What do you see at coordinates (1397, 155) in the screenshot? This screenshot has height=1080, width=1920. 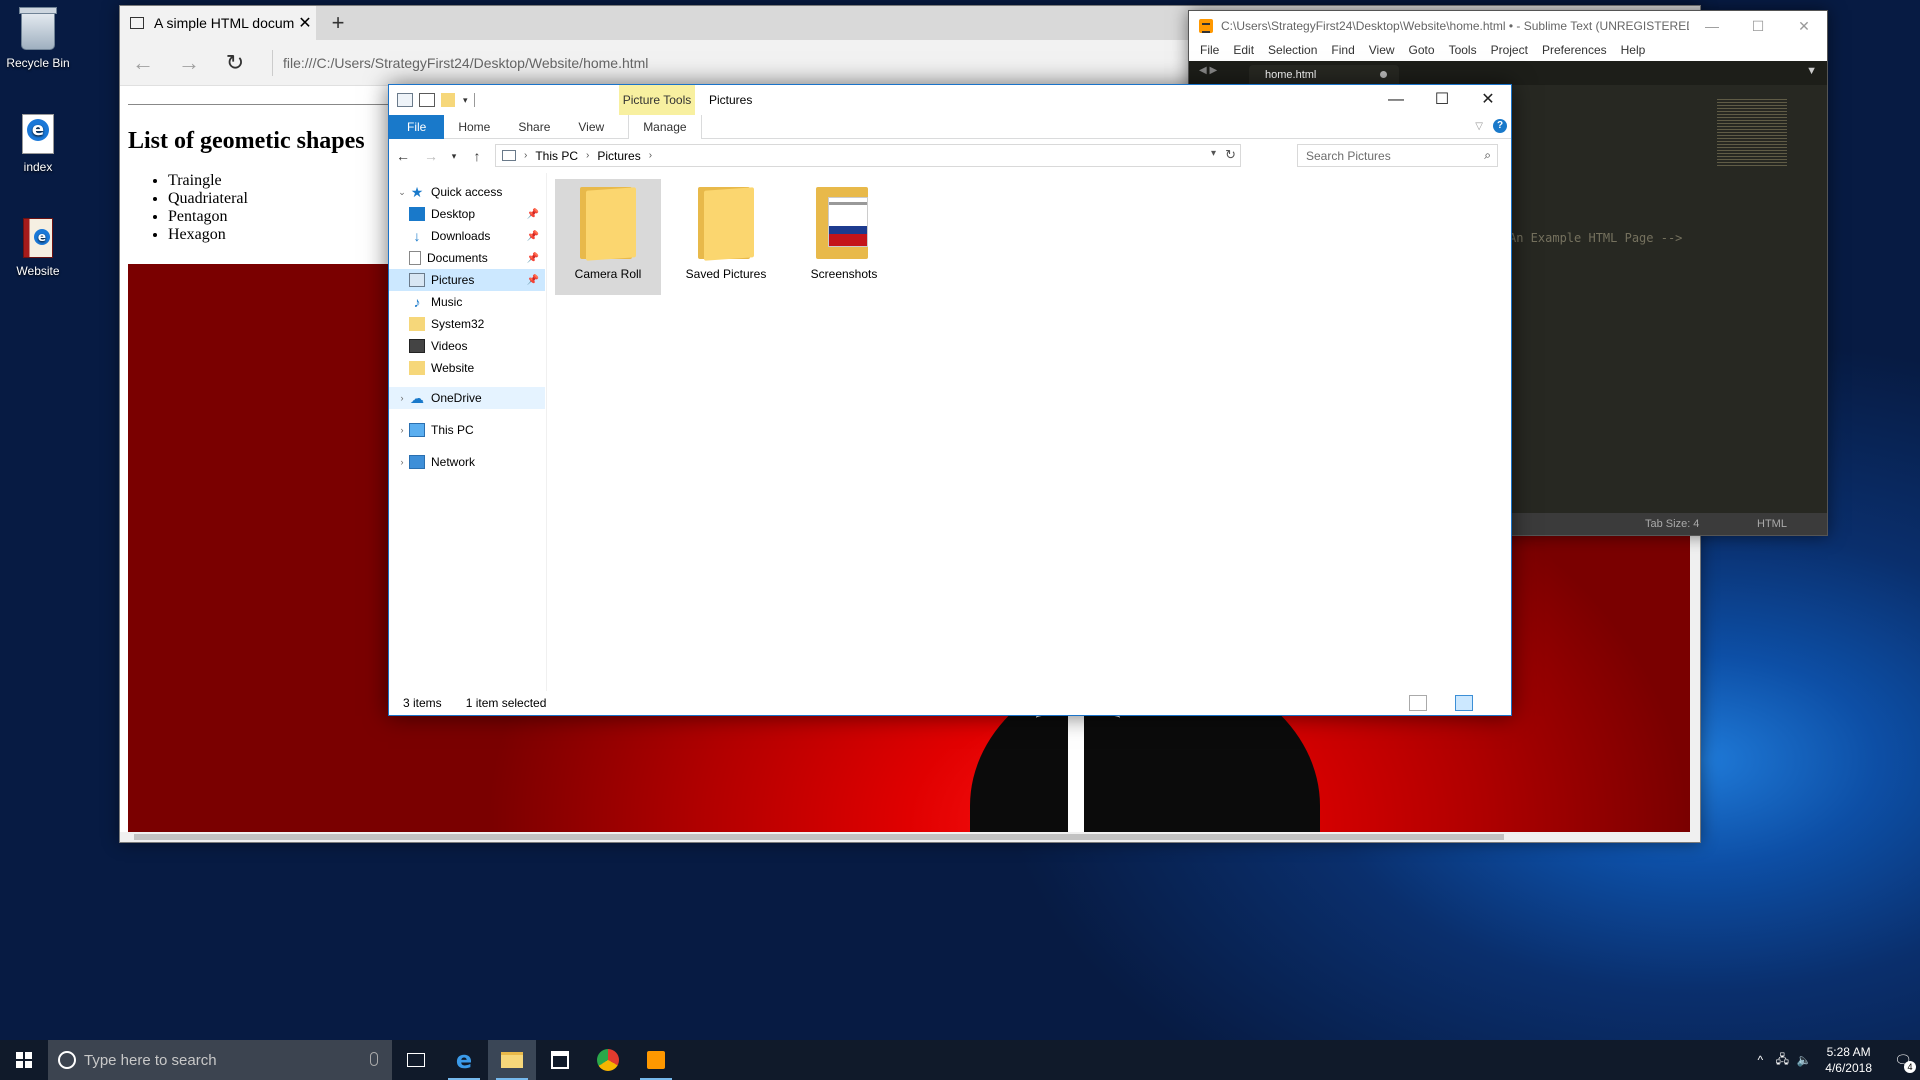 I see `search-input: Search Pictures ⌕` at bounding box center [1397, 155].